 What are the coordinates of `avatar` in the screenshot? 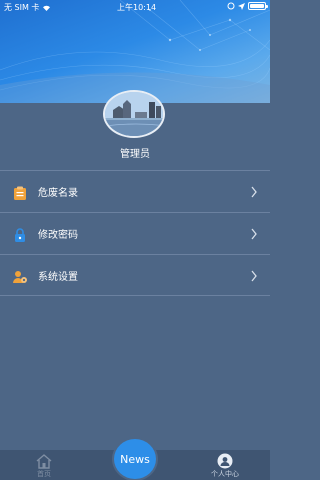 It's located at (134, 114).